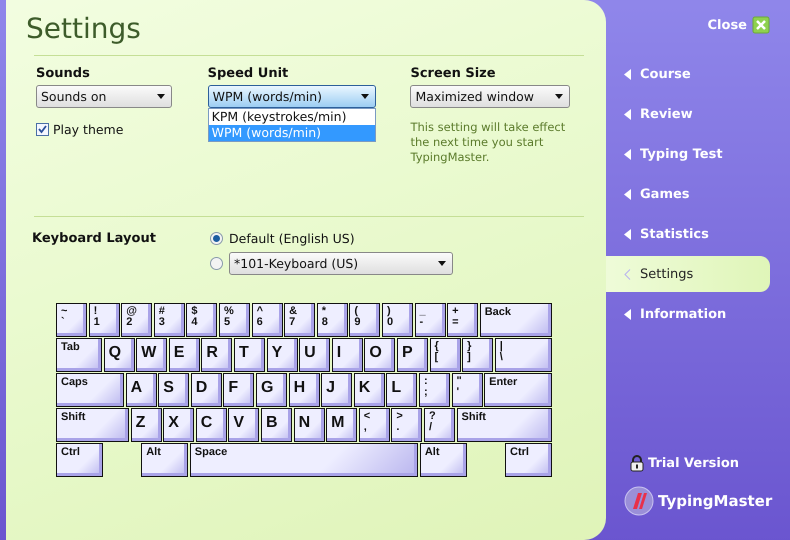 The height and width of the screenshot is (540, 790). I want to click on keyboard-key: # 3, so click(169, 320).